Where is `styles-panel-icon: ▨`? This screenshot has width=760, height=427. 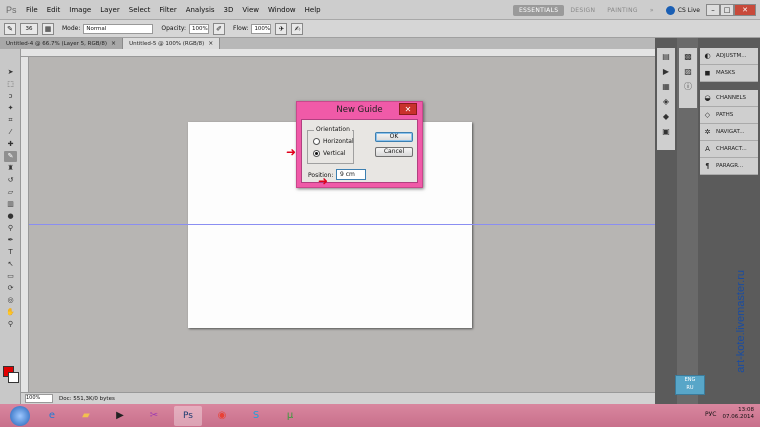 styles-panel-icon: ▨ is located at coordinates (688, 72).